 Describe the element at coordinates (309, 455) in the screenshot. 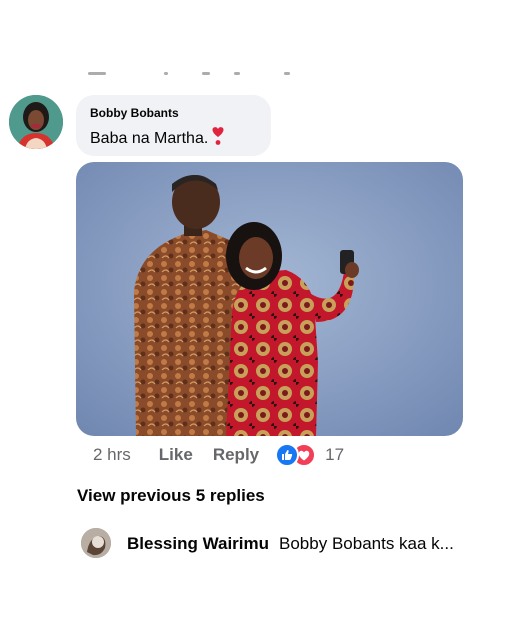

I see `reactions-summary: 17` at that location.